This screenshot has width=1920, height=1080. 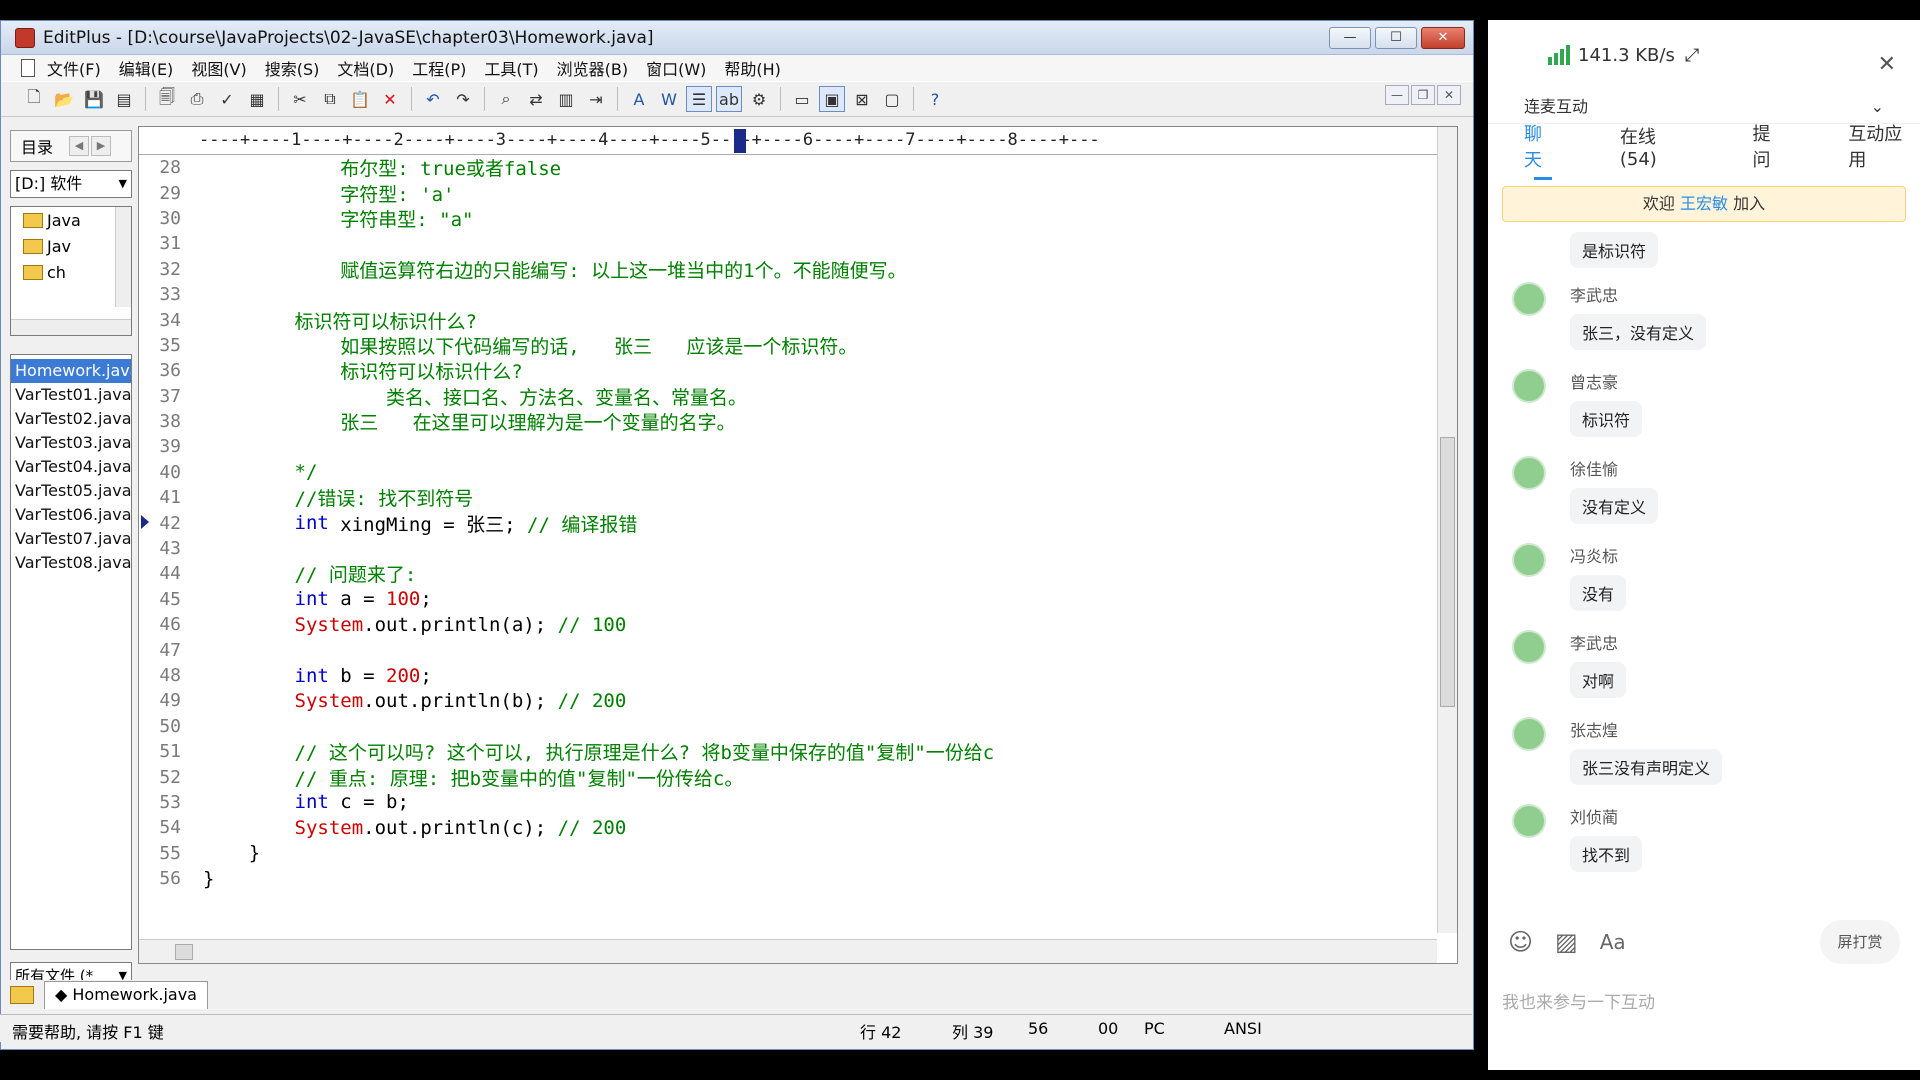 What do you see at coordinates (788, 370) in the screenshot?
I see `code-line: 36 标识符可以标识什么?` at bounding box center [788, 370].